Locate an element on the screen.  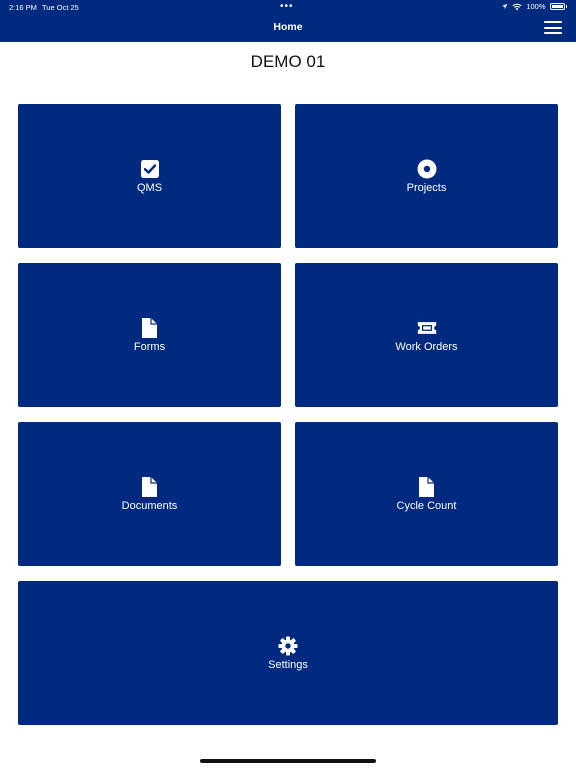
battery-icon is located at coordinates (557, 6).